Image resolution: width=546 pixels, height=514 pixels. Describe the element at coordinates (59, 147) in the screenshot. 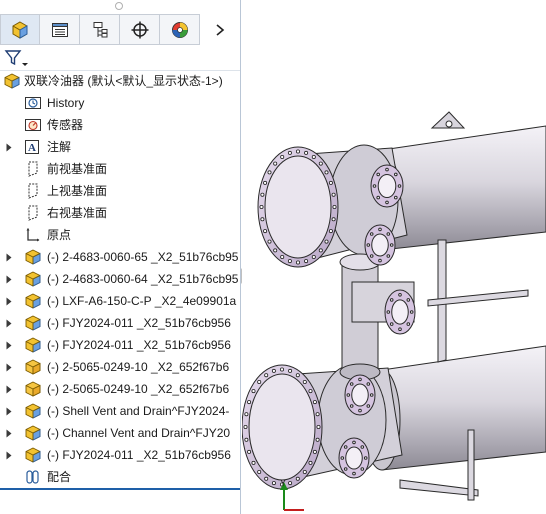

I see `tree-item-label: 注解` at that location.